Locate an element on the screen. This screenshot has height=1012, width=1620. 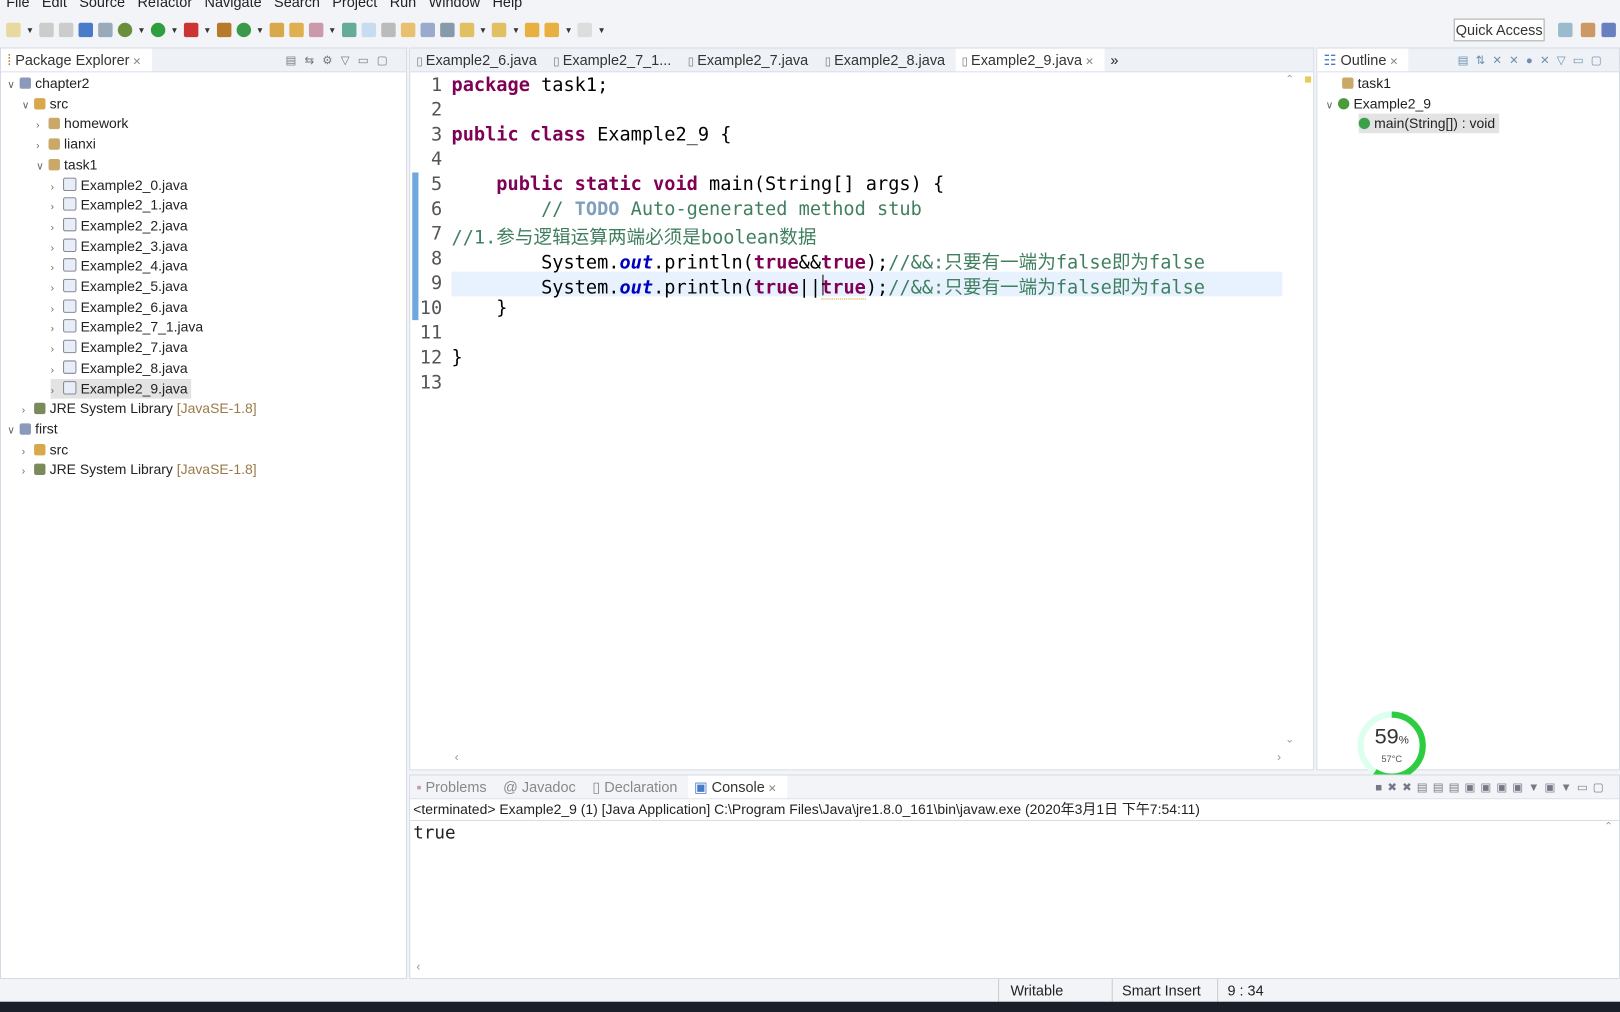
new-icon is located at coordinates (13, 30).